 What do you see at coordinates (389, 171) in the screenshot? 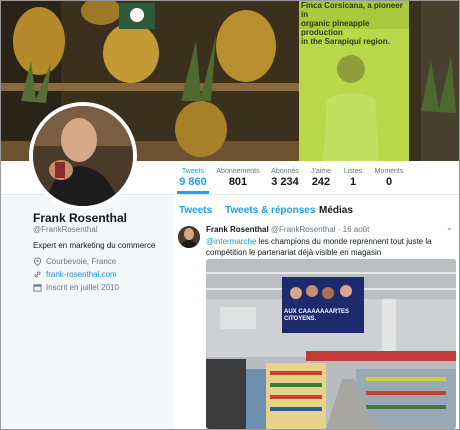
I see `stat-label: Moments` at bounding box center [389, 171].